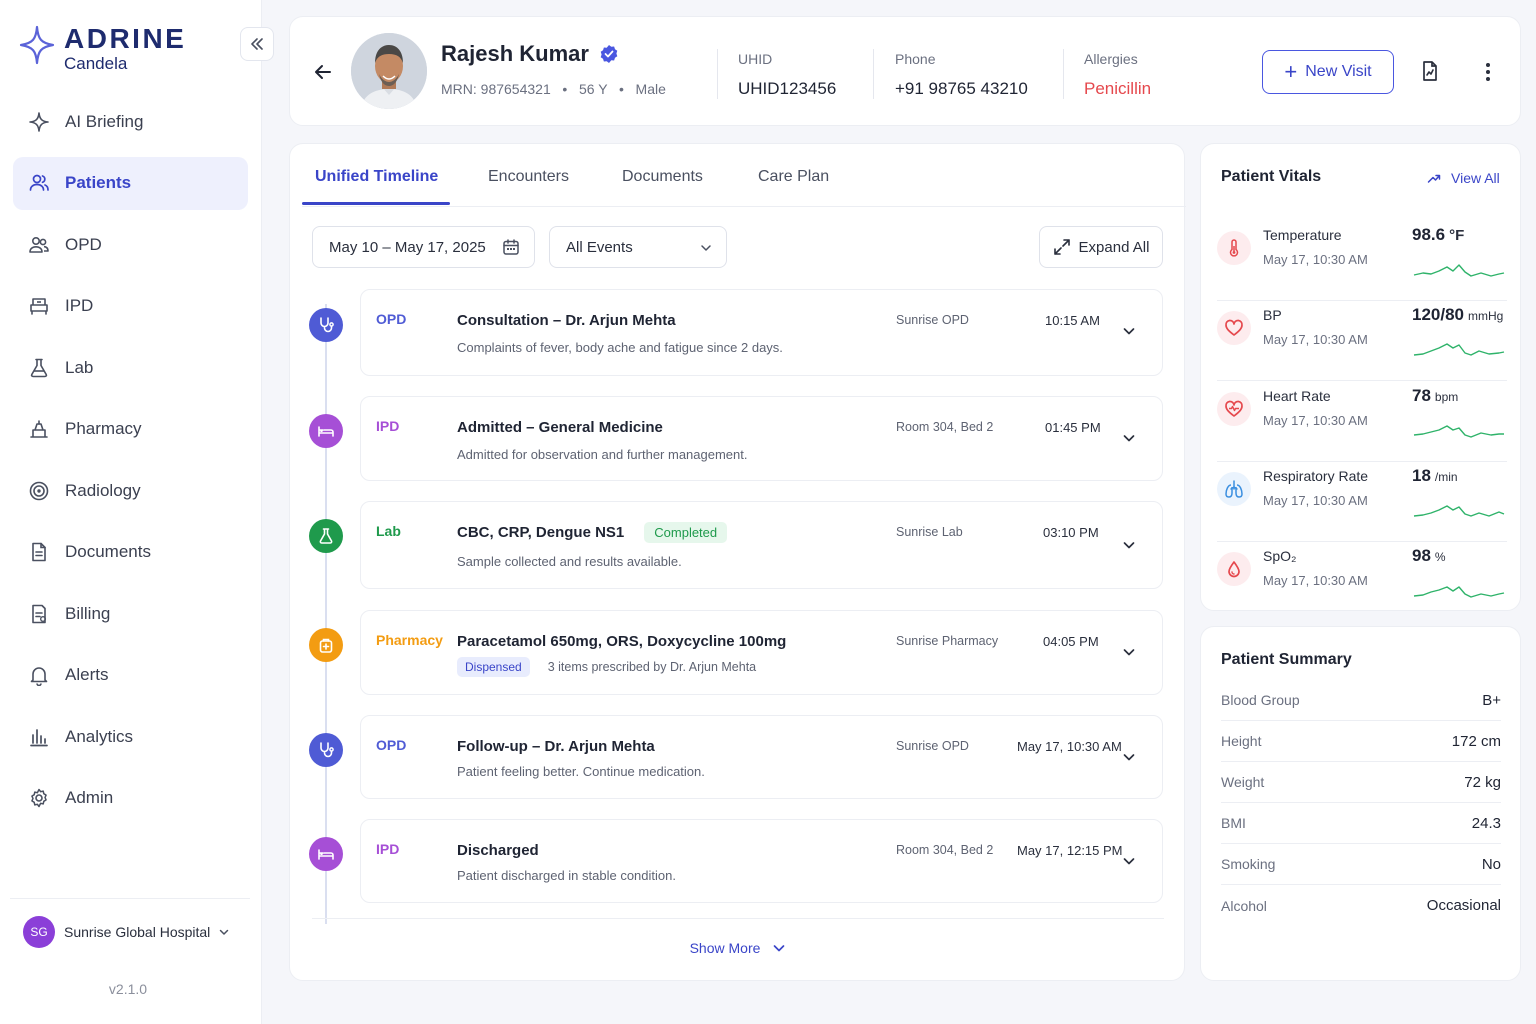  I want to click on uhid-label: UHID, so click(755, 59).